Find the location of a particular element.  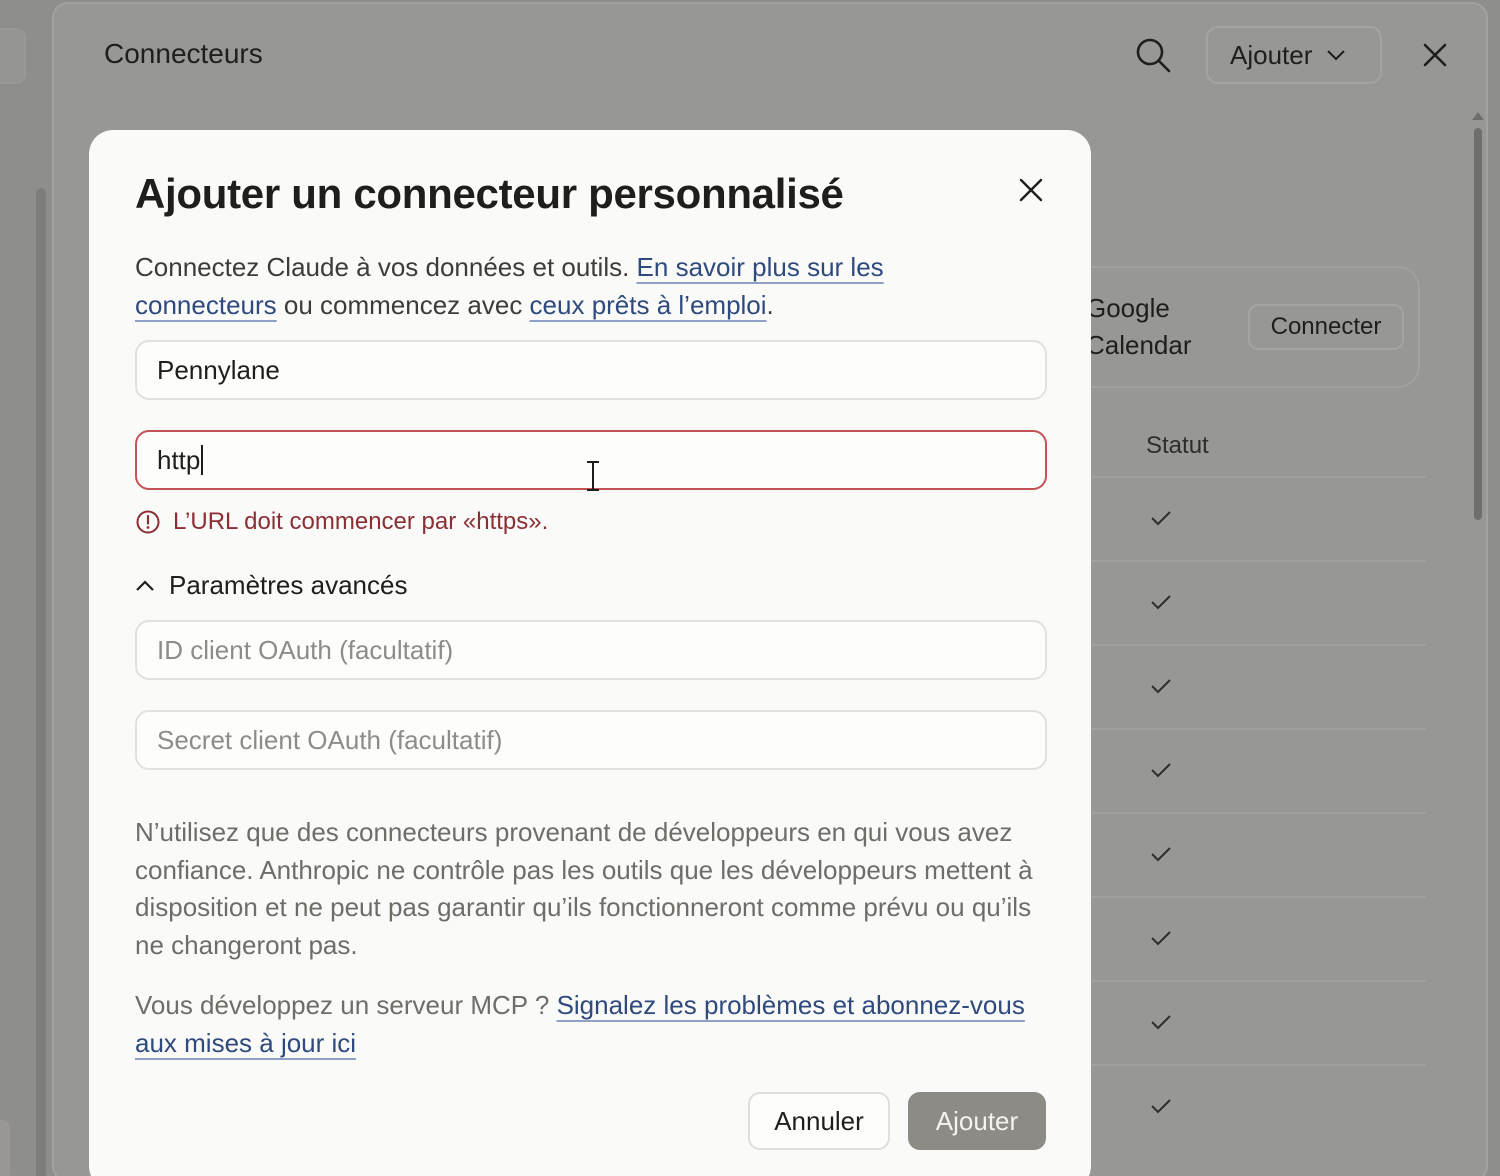

ibeam-cursor-icon is located at coordinates (593, 476).